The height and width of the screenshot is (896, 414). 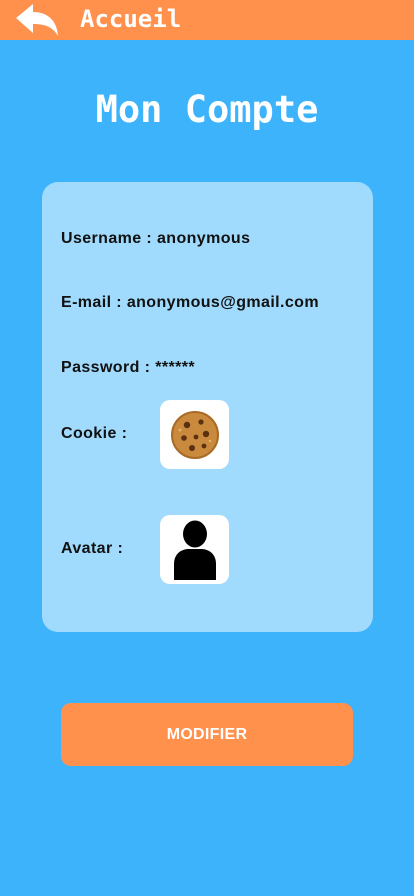 I want to click on back-button, so click(x=37, y=20).